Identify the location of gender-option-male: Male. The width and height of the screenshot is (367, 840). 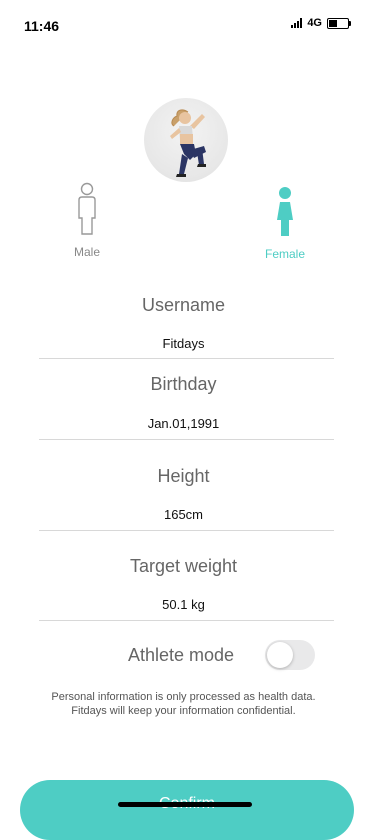
(87, 220).